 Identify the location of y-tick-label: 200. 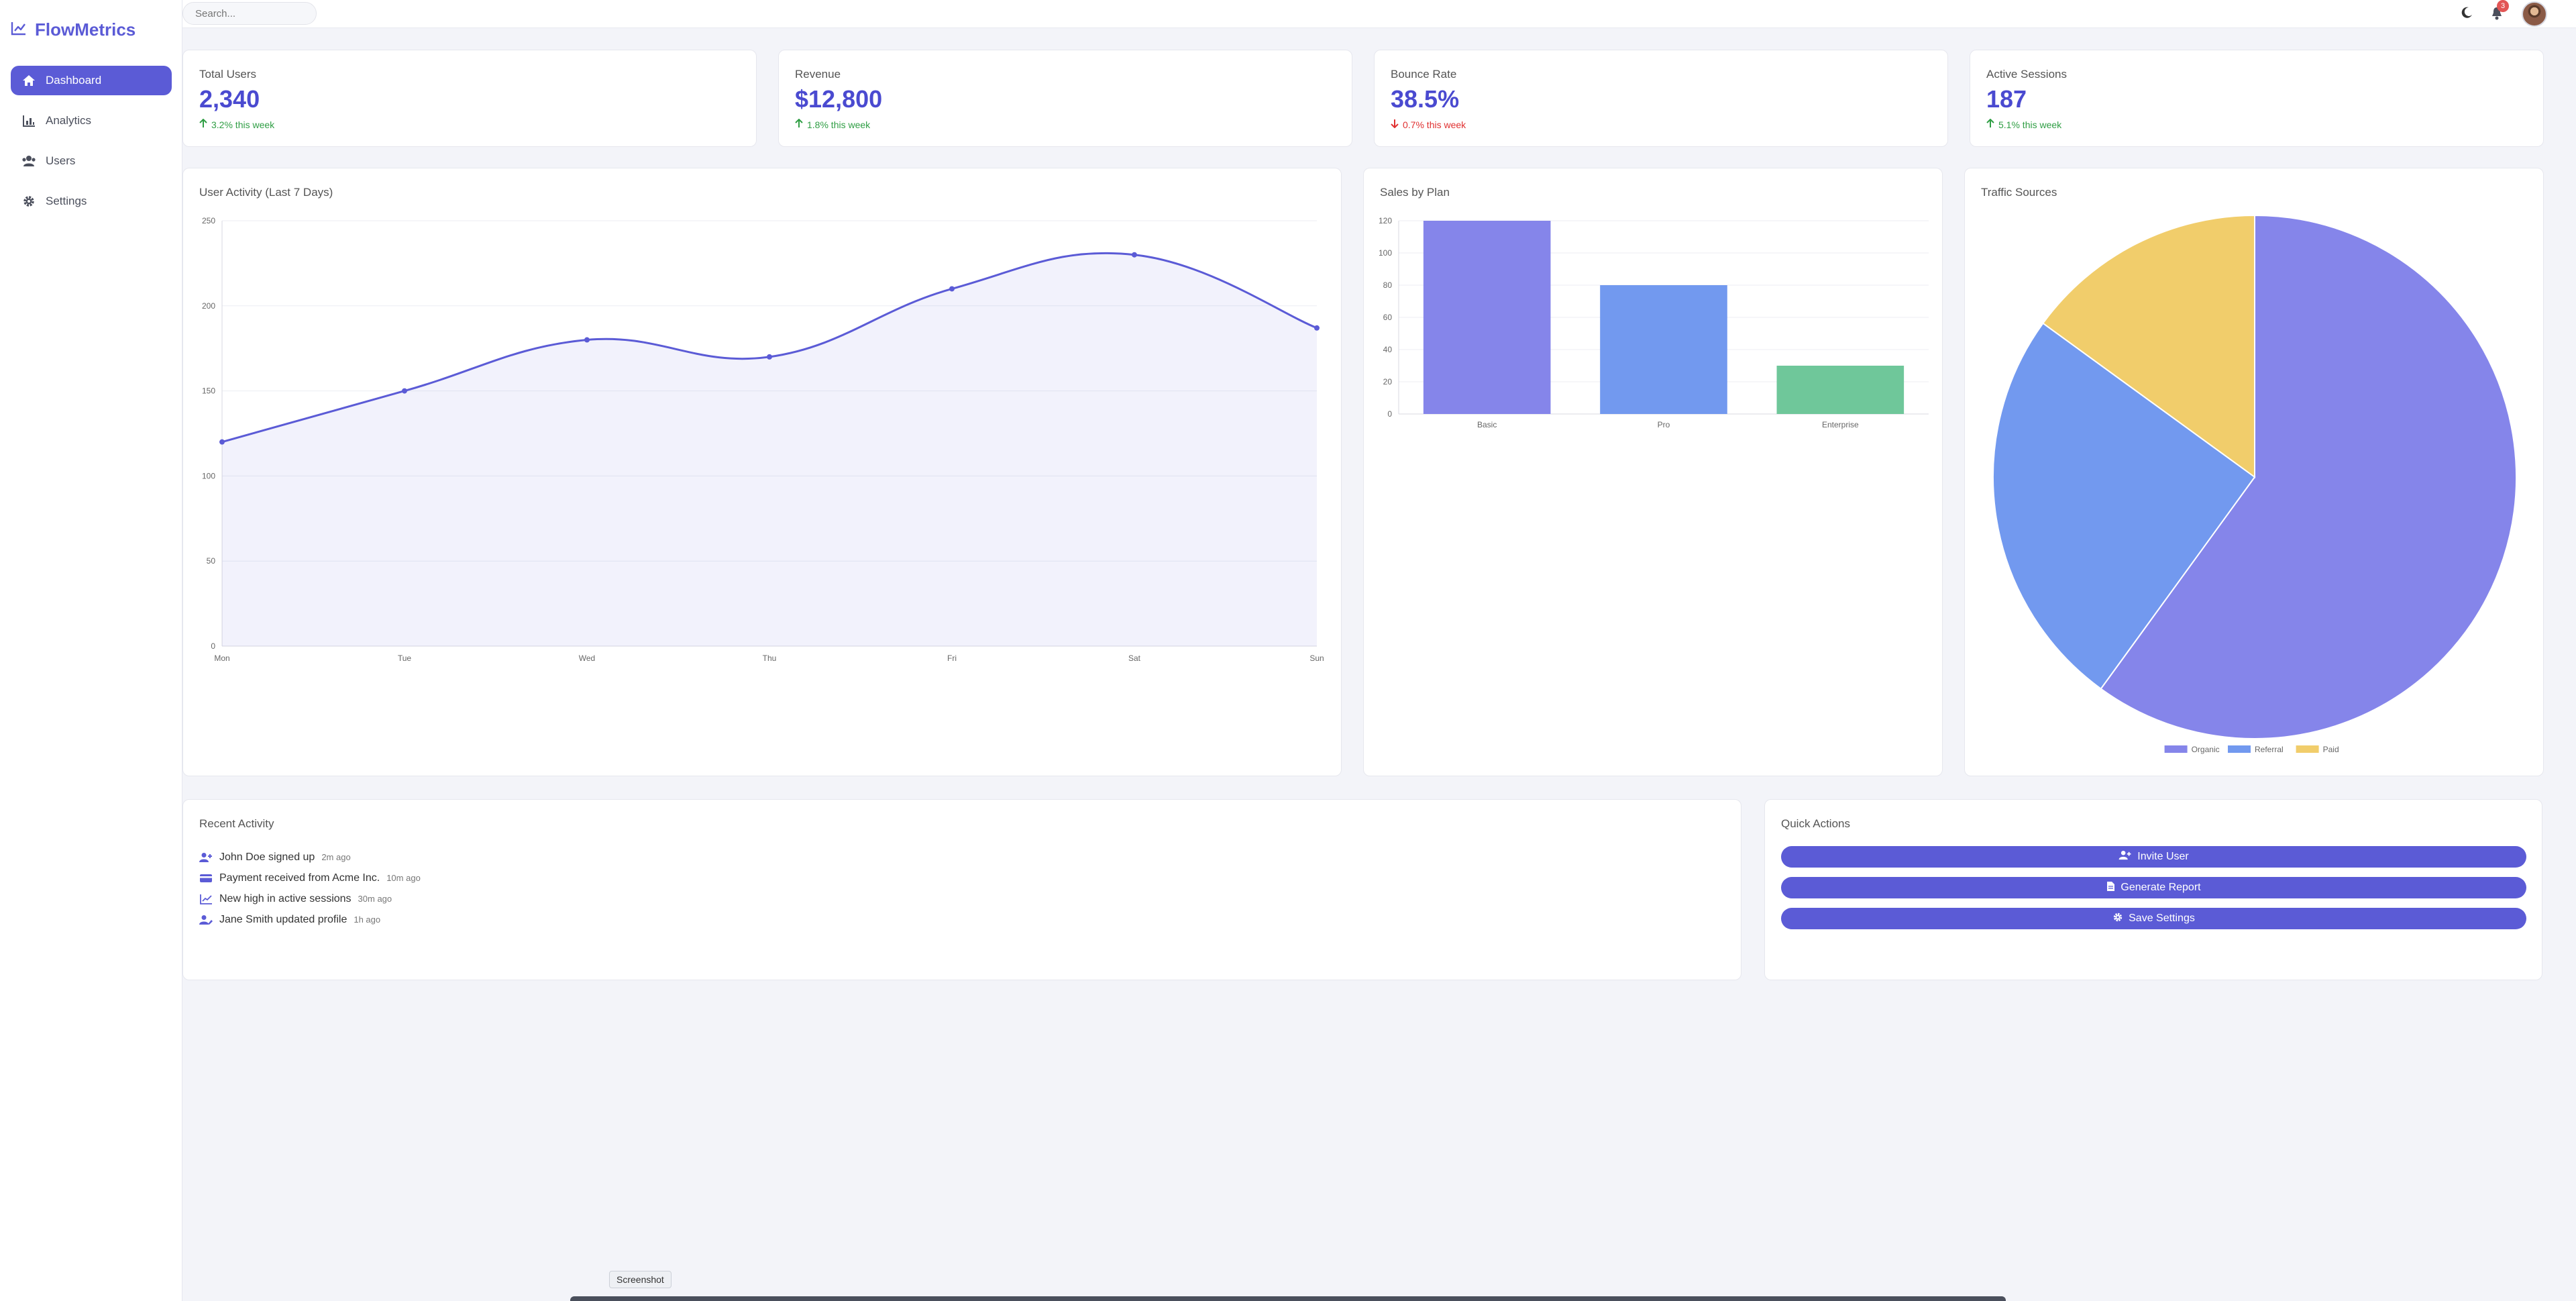
(208, 306).